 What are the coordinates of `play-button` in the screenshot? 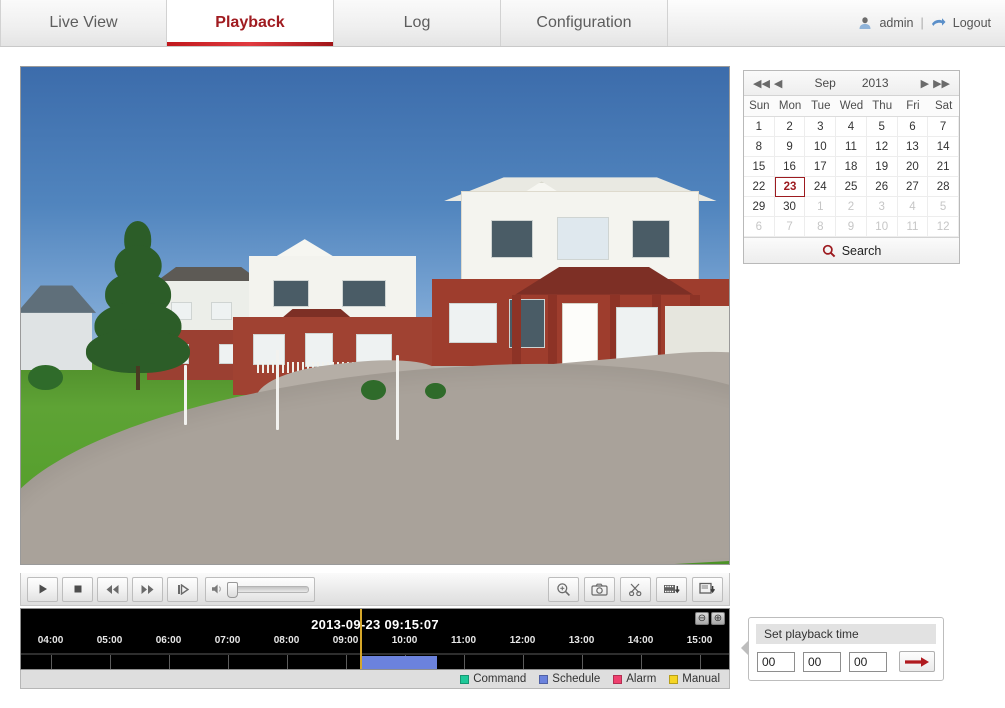 It's located at (42, 589).